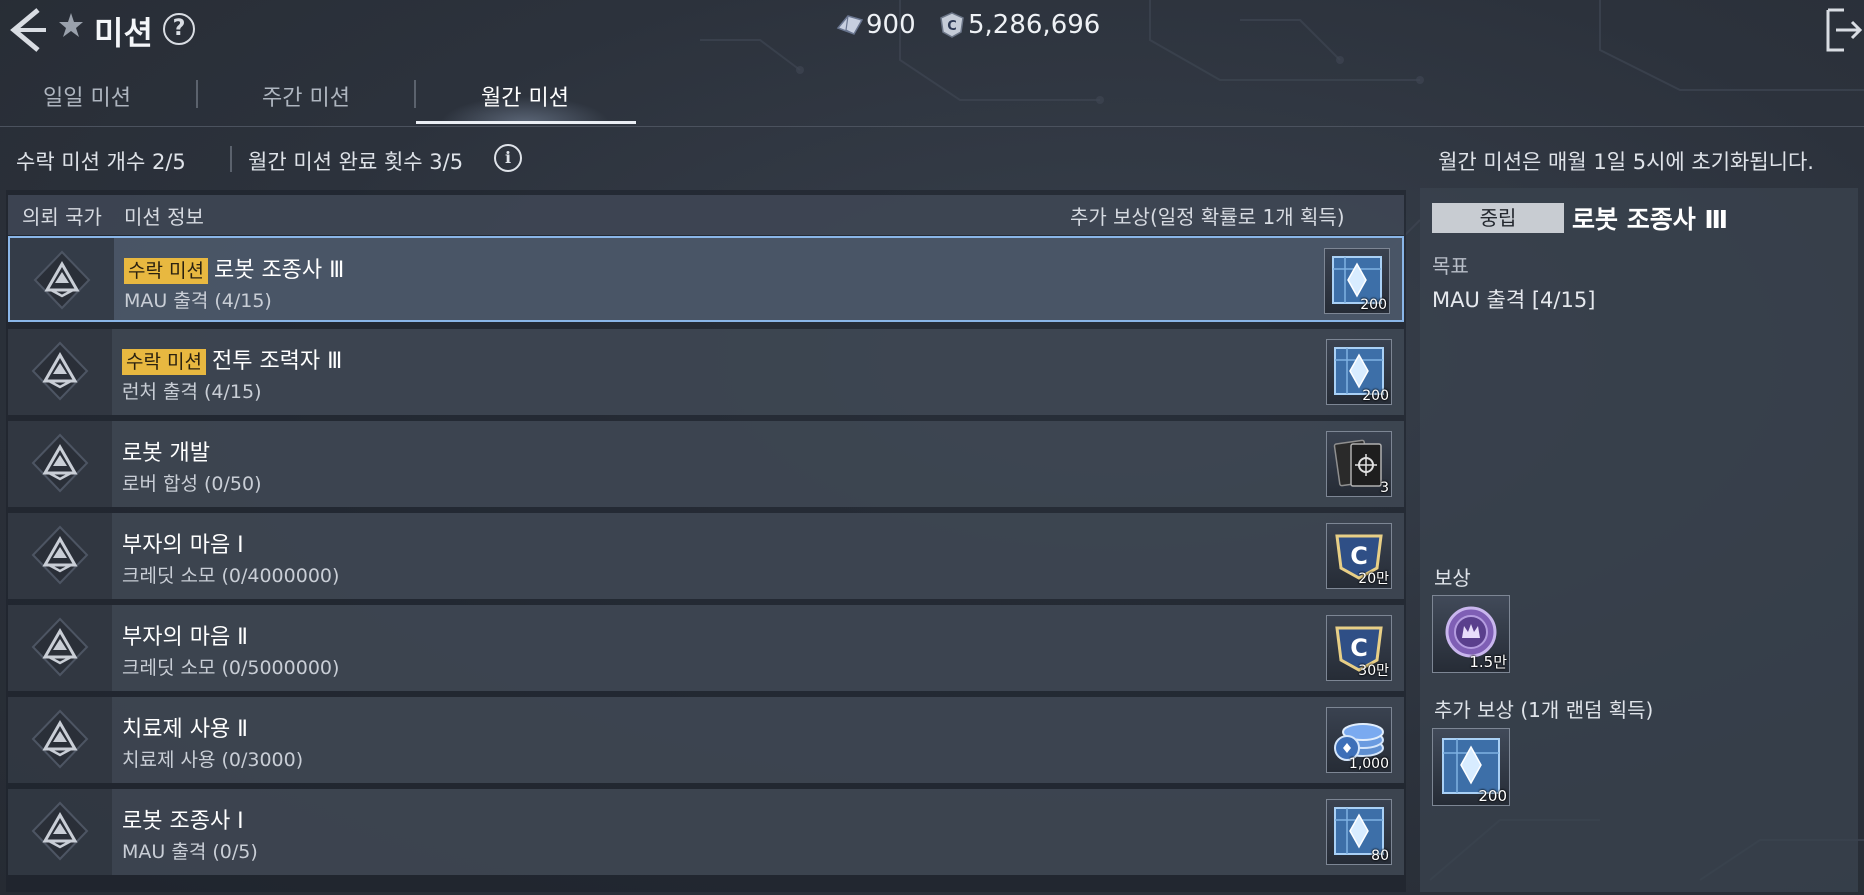 The height and width of the screenshot is (895, 1864). I want to click on exit-icon, so click(1843, 30).